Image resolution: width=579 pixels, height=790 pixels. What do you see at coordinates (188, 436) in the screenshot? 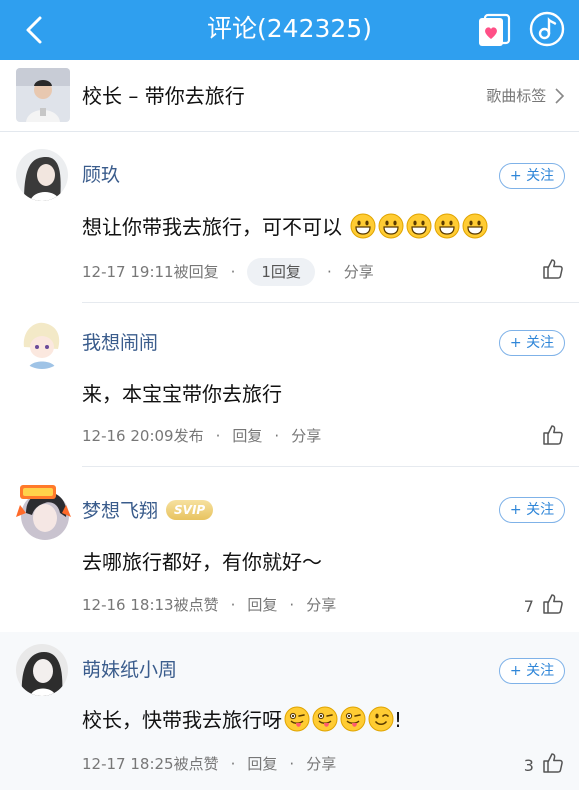
I see `comment-status: 发布` at bounding box center [188, 436].